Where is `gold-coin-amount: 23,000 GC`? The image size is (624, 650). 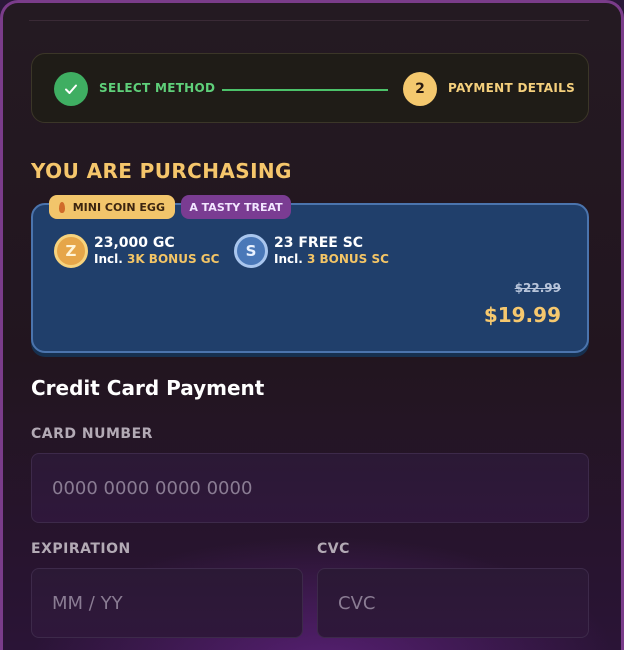
gold-coin-amount: 23,000 GC is located at coordinates (134, 243).